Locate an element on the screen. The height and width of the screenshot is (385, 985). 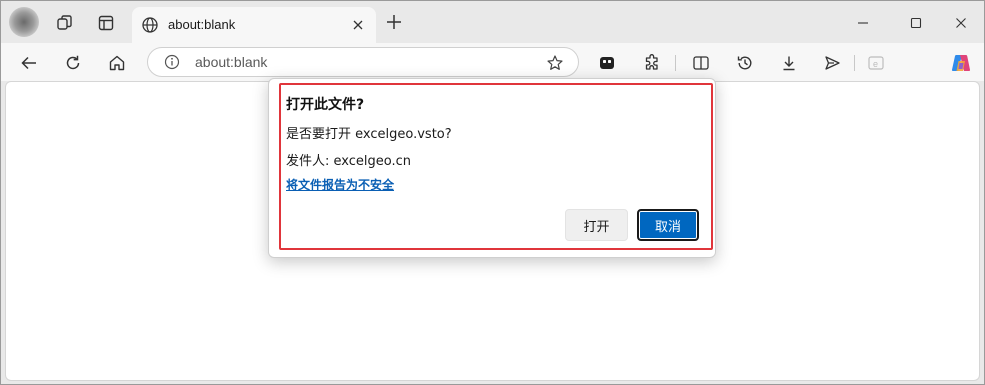
navigation-toolbar: about:blank e is located at coordinates (492, 62).